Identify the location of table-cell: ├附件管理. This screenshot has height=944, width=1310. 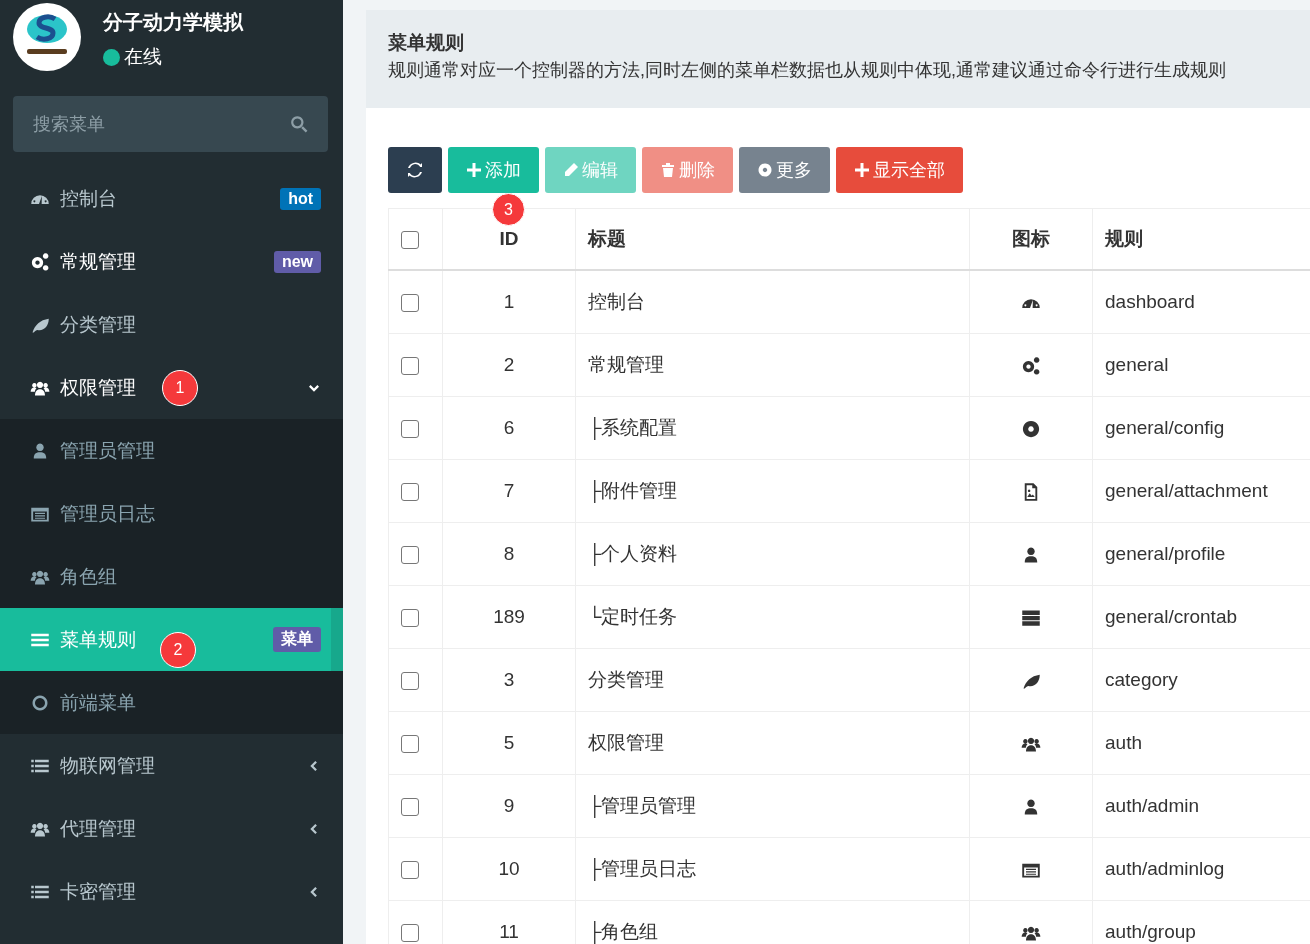
(633, 490).